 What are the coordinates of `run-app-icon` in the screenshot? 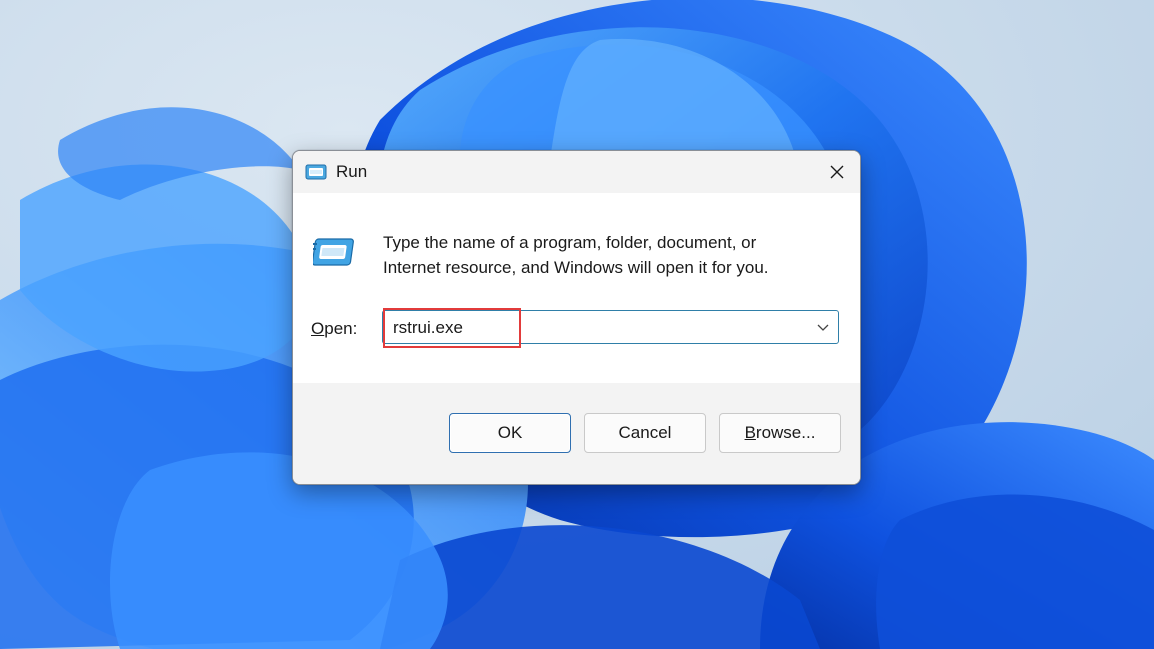 It's located at (333, 252).